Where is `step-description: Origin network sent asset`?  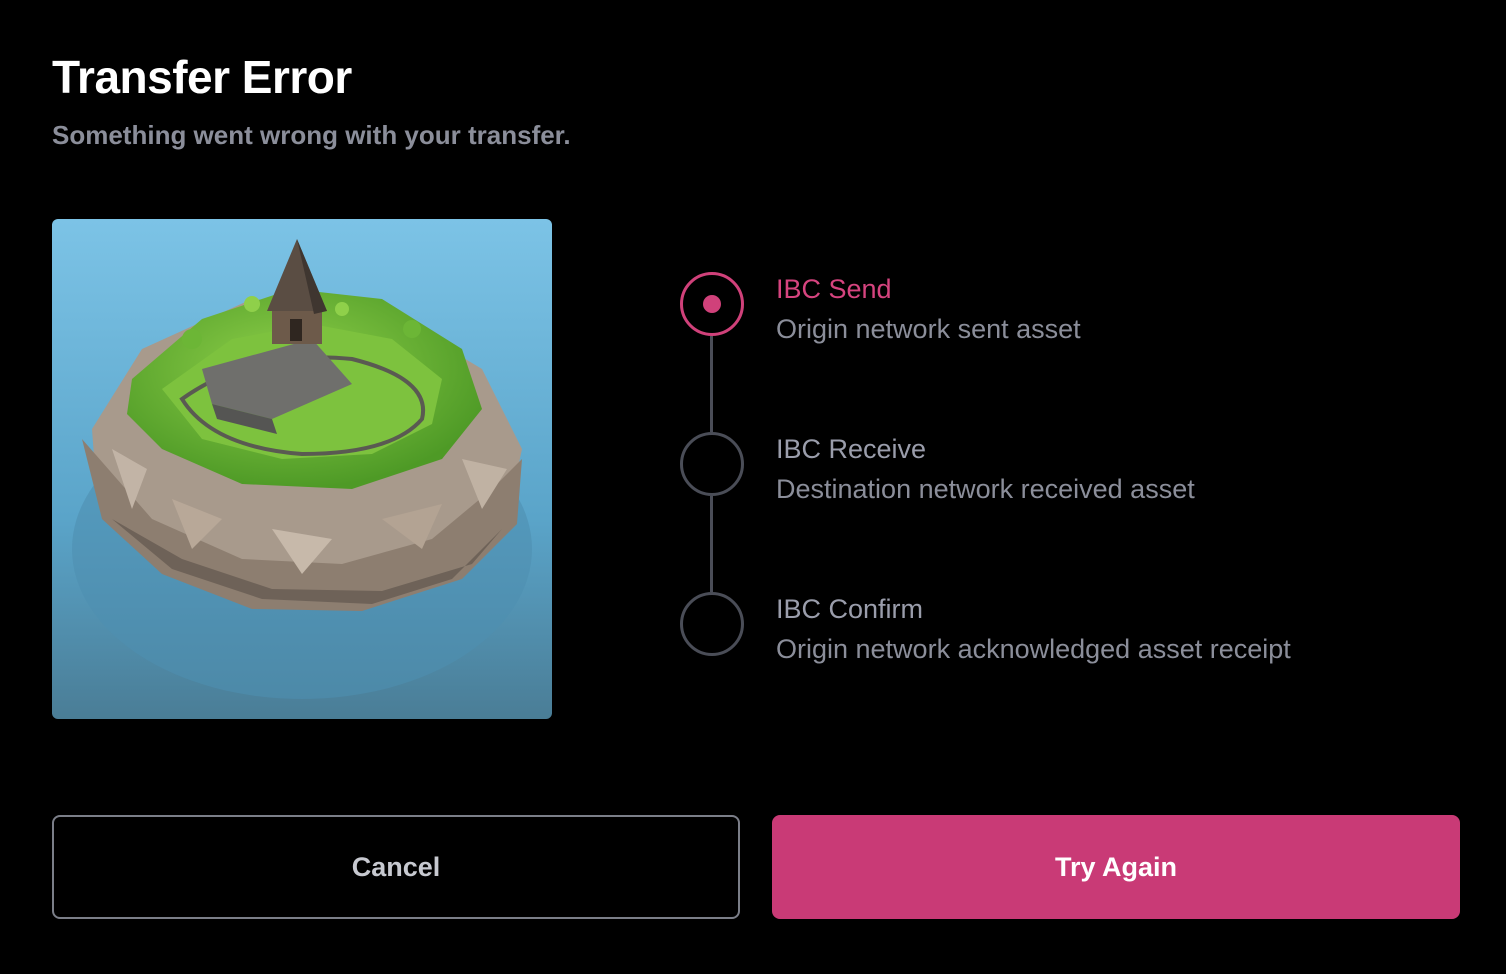 step-description: Origin network sent asset is located at coordinates (928, 329).